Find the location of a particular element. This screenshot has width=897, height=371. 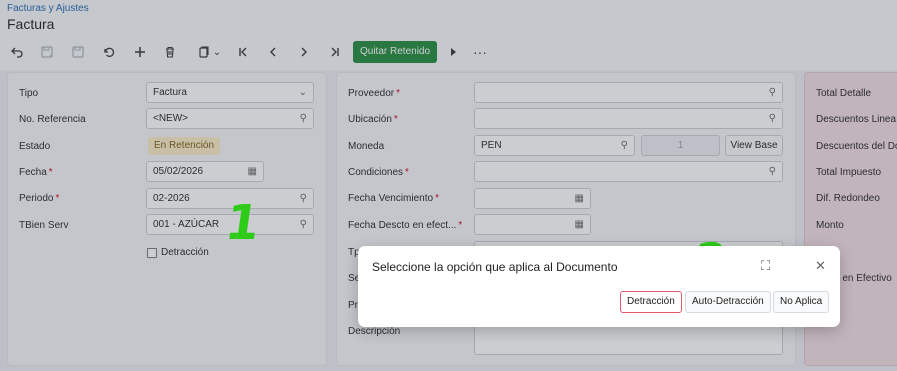

expand-icon: ⛶ is located at coordinates (765, 266).